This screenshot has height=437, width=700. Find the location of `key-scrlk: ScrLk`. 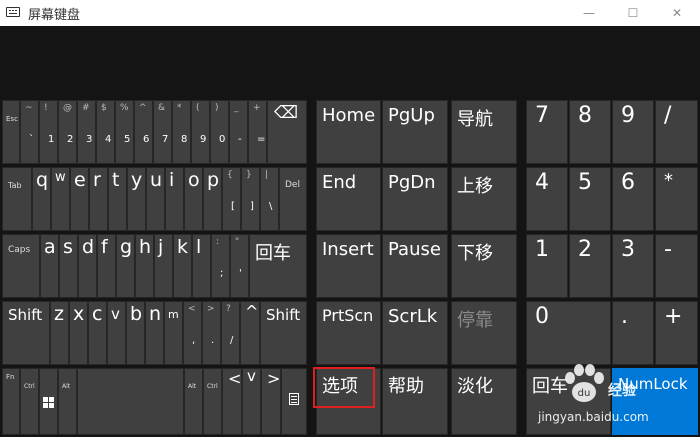

key-scrlk: ScrLk is located at coordinates (415, 333).